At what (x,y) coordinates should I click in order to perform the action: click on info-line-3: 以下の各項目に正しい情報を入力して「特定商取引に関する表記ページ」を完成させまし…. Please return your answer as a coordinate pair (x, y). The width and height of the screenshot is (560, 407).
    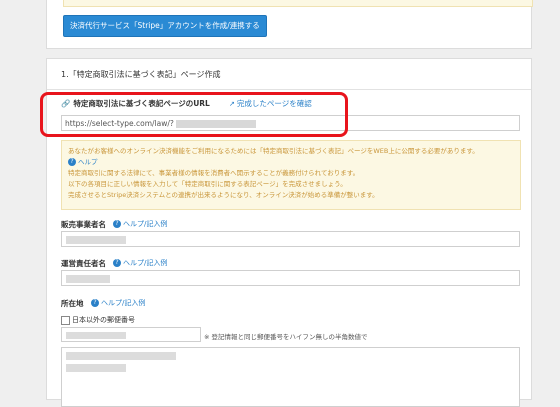
    Looking at the image, I should click on (207, 184).